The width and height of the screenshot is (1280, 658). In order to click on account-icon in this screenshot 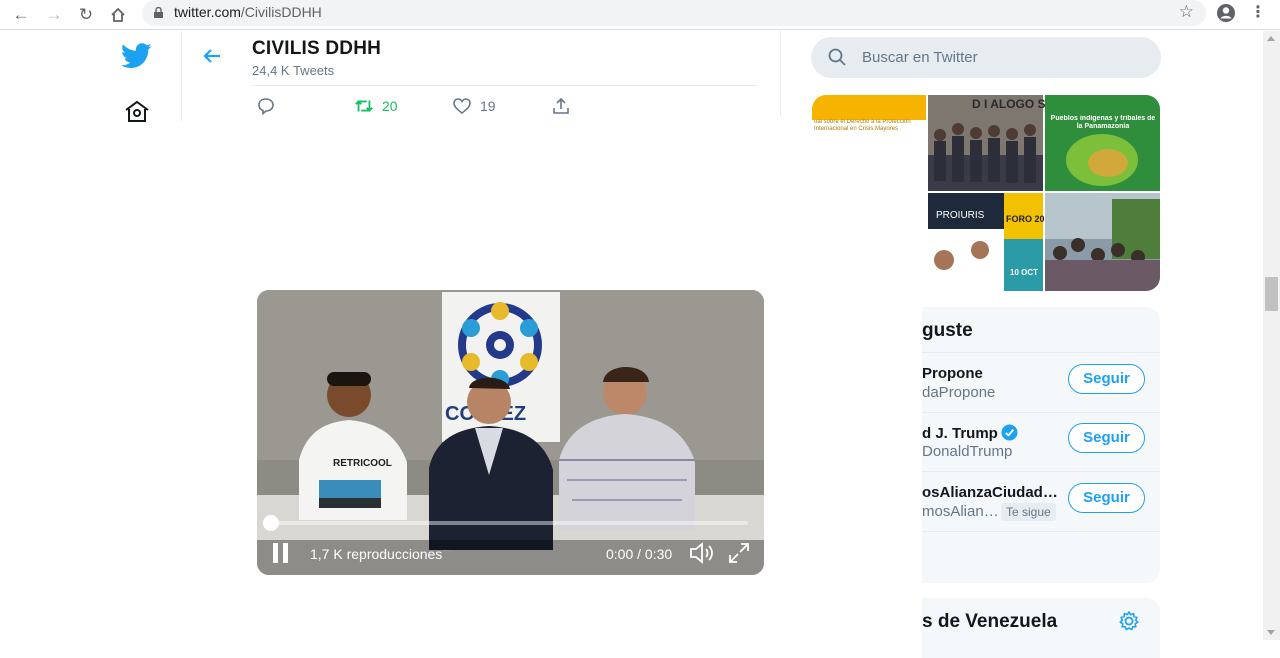, I will do `click(1226, 13)`.